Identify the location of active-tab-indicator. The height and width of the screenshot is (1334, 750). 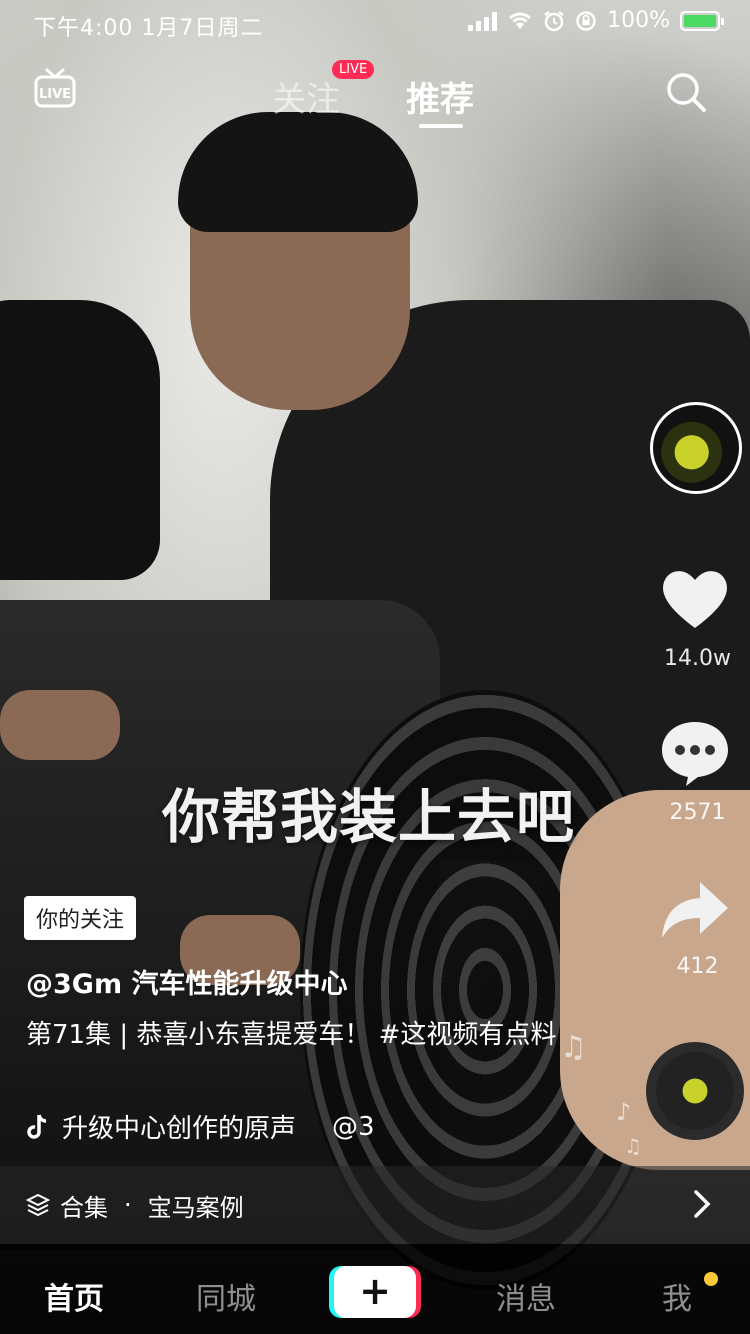
(441, 126).